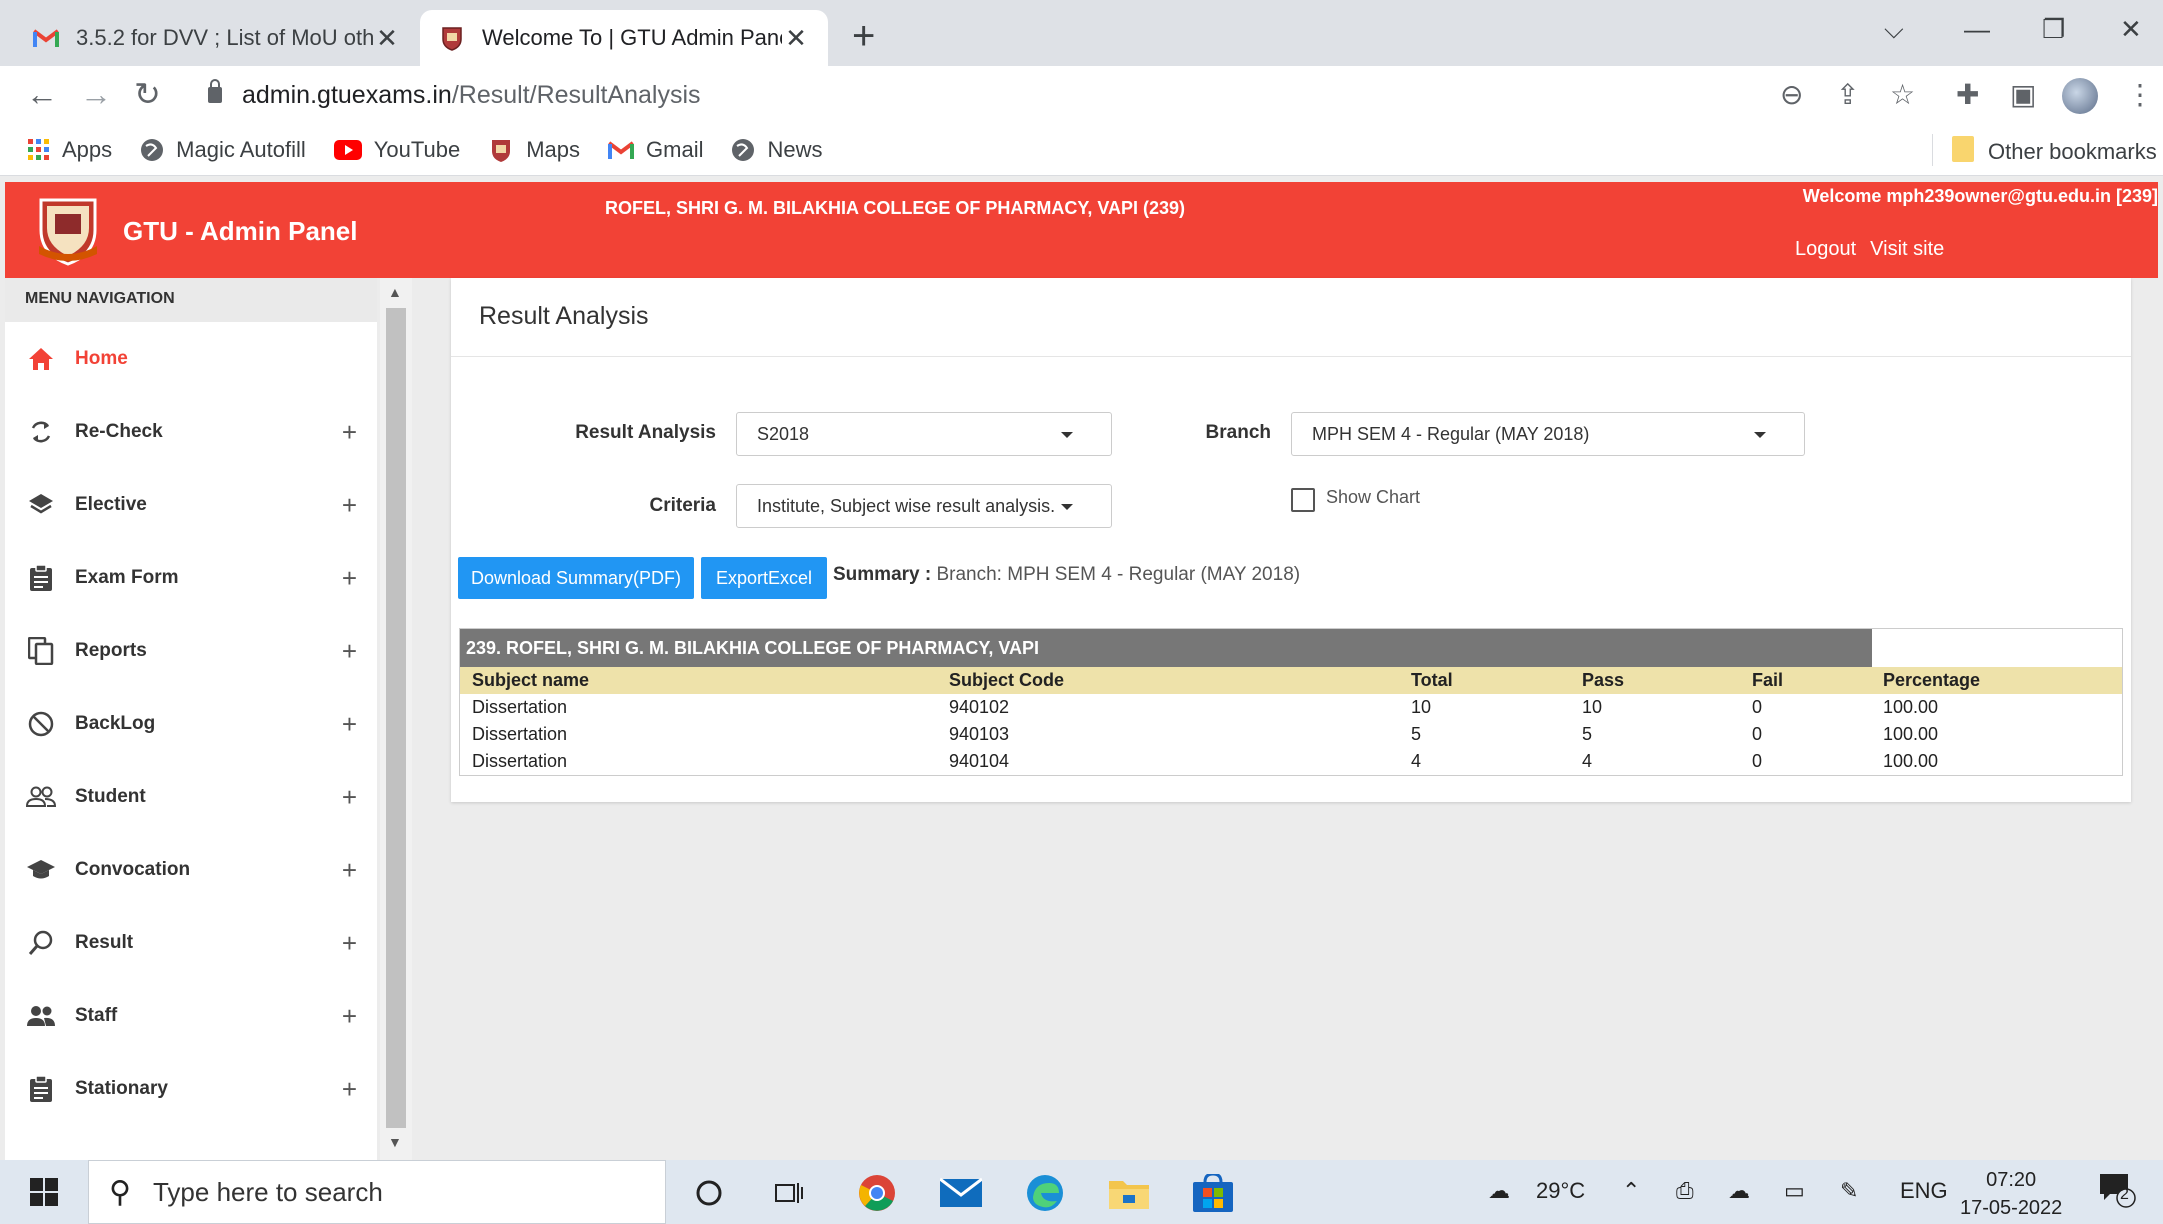 The height and width of the screenshot is (1224, 2163). What do you see at coordinates (961, 1193) in the screenshot?
I see `mail-icon` at bounding box center [961, 1193].